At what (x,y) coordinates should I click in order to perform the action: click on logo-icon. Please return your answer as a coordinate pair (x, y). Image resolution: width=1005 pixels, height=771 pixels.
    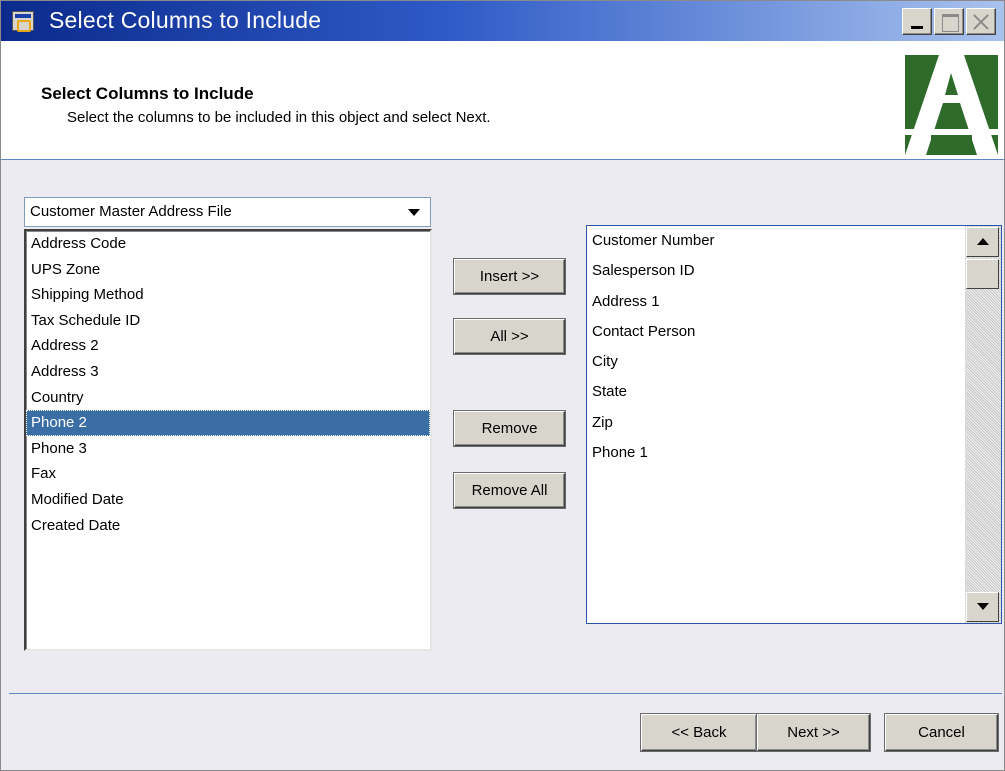
    Looking at the image, I should click on (951, 105).